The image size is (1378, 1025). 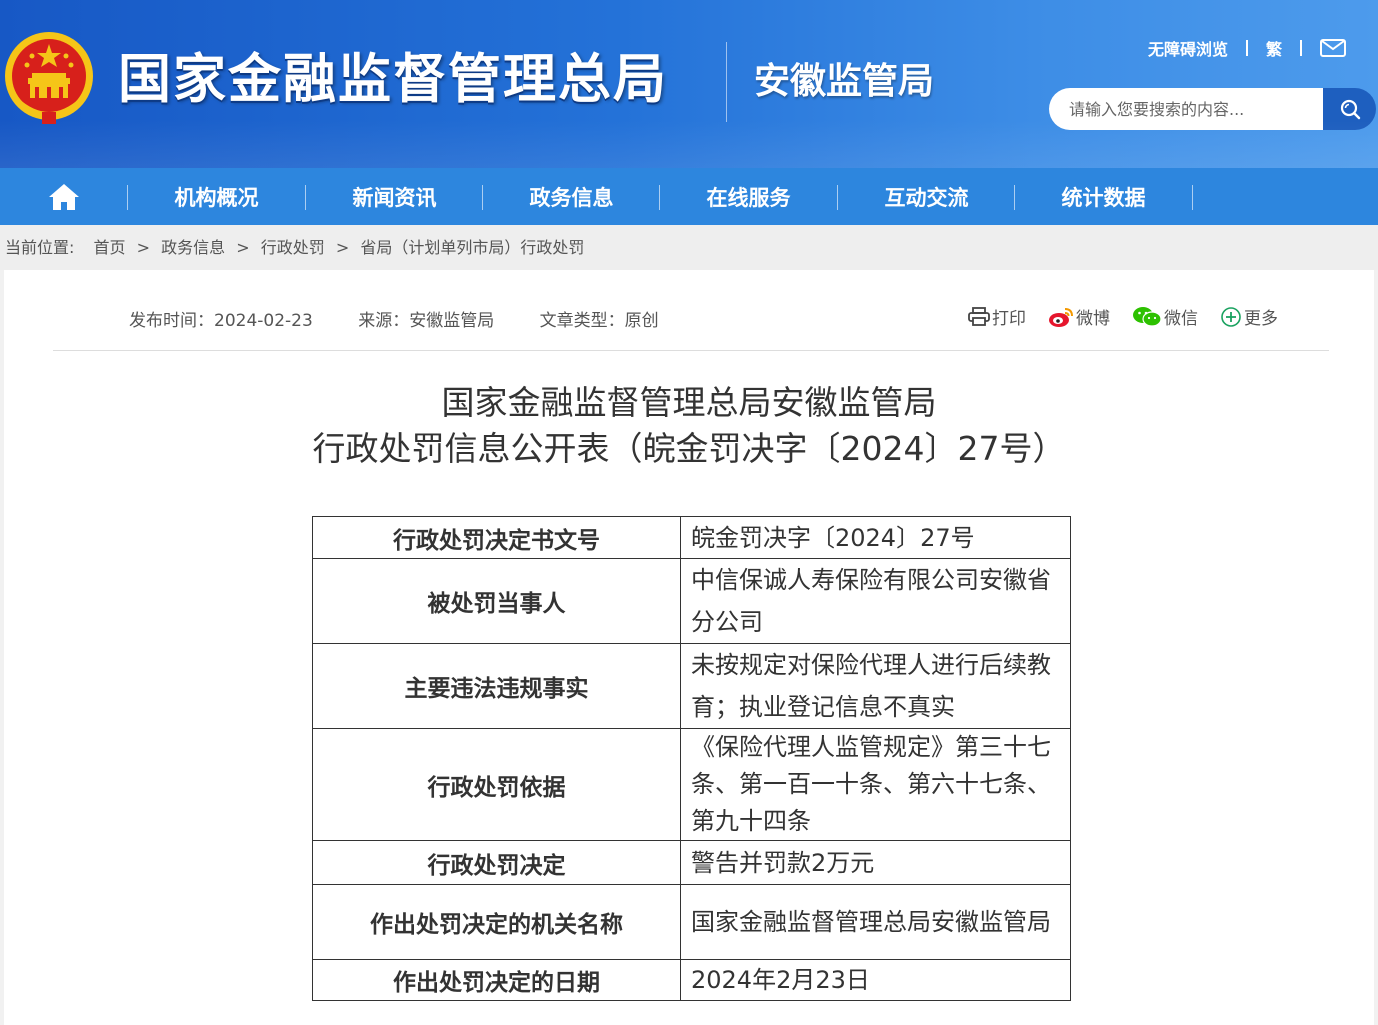 I want to click on meta-divider, so click(x=691, y=350).